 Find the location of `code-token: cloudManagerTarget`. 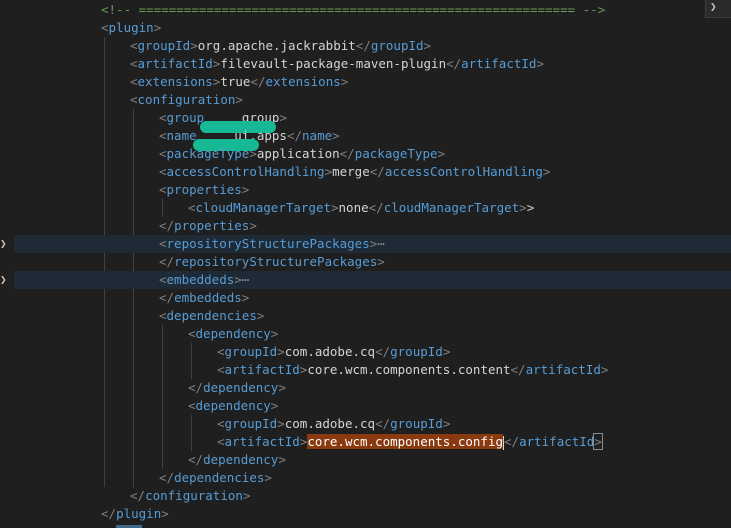

code-token: cloudManagerTarget is located at coordinates (451, 207).